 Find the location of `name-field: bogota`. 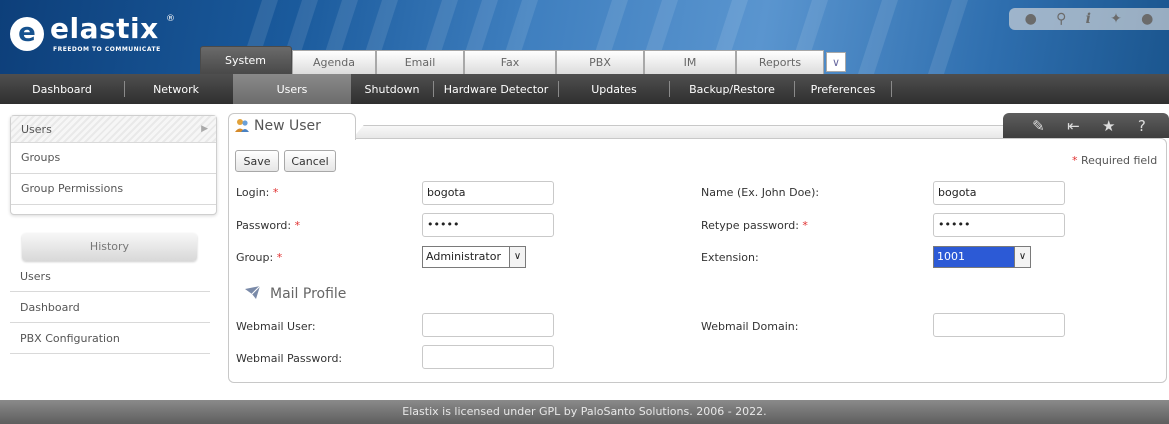

name-field: bogota is located at coordinates (999, 193).